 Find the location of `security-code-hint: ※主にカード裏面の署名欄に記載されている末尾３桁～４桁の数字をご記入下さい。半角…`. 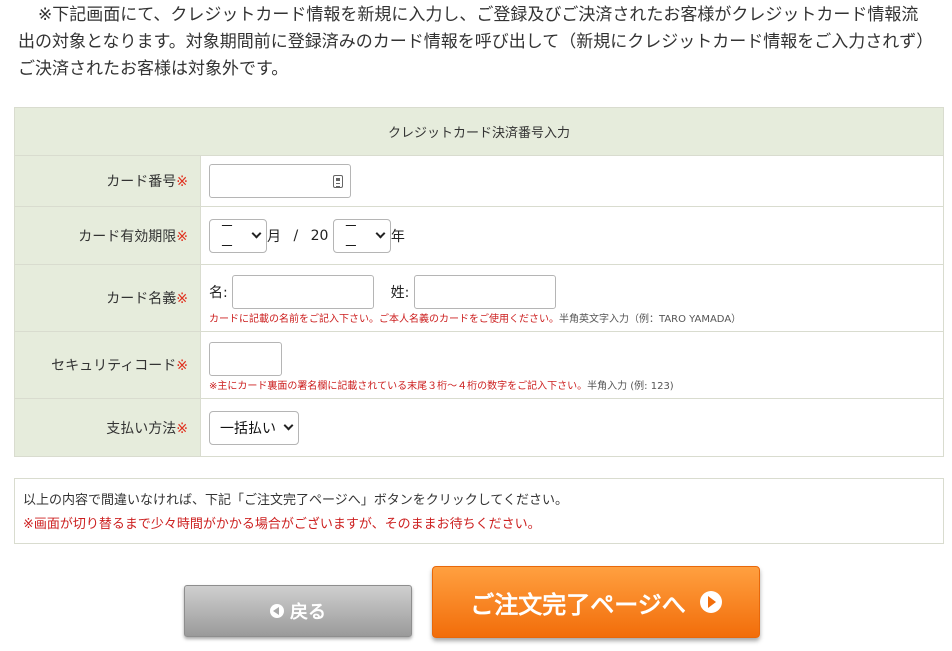

security-code-hint: ※主にカード裏面の署名欄に記載されている末尾３桁～４桁の数字をご記入下さい。半角… is located at coordinates (441, 386).